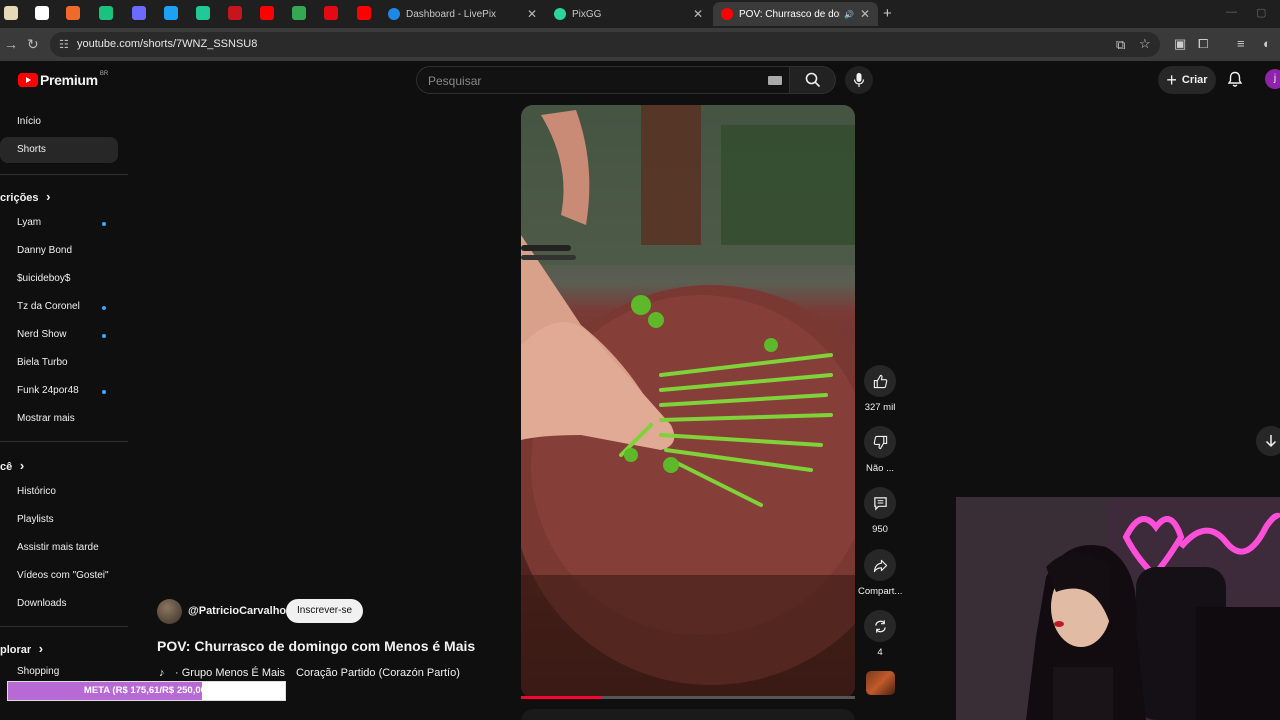 The width and height of the screenshot is (1280, 720). What do you see at coordinates (880, 503) in the screenshot?
I see `comments-button` at bounding box center [880, 503].